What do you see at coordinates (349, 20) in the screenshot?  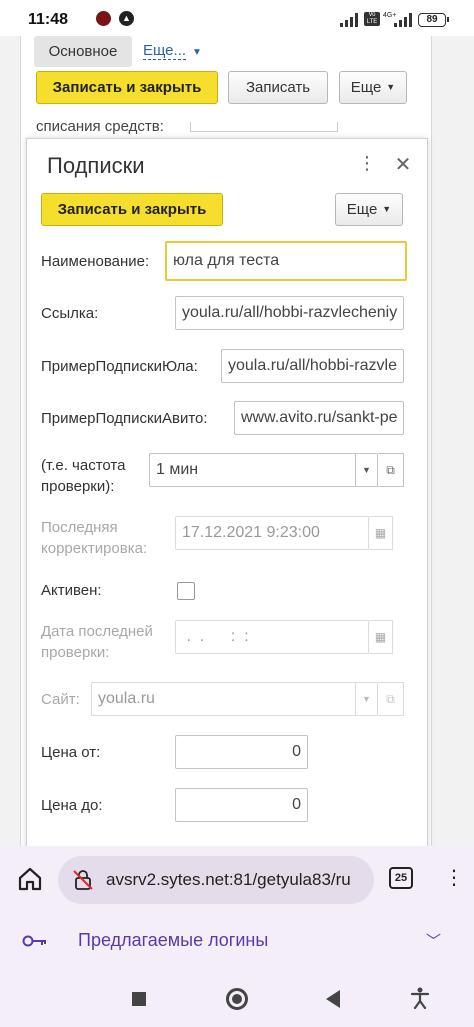 I see `wifi-signal-icon` at bounding box center [349, 20].